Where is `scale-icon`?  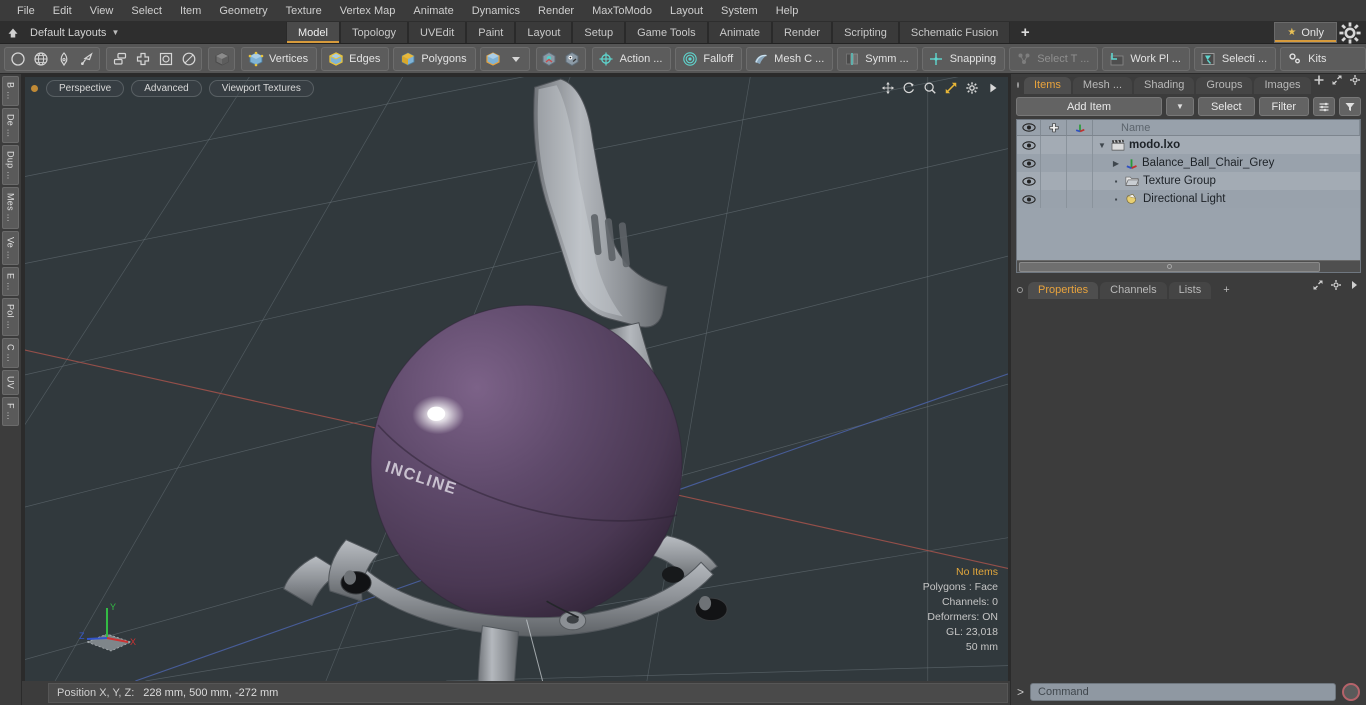 scale-icon is located at coordinates (165, 59).